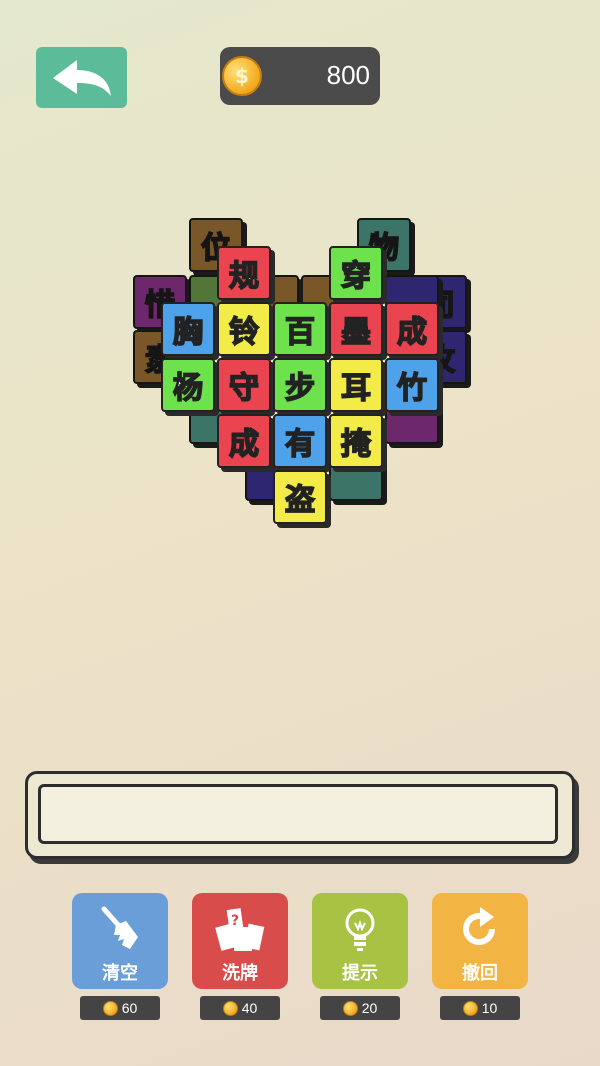 The width and height of the screenshot is (600, 1066). What do you see at coordinates (188, 385) in the screenshot?
I see `tile-yang: 杨` at bounding box center [188, 385].